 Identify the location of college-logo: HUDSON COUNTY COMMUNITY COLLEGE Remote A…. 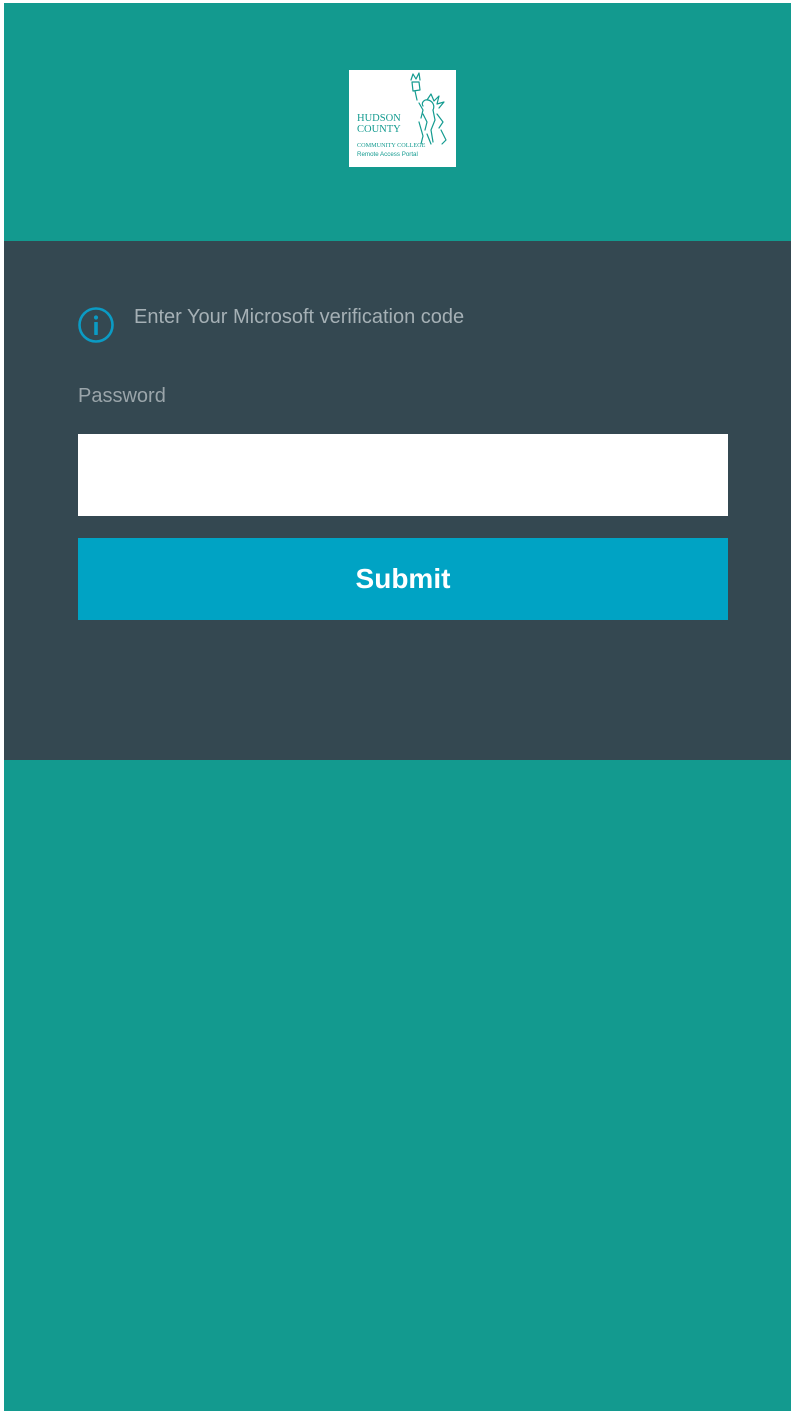
(402, 118).